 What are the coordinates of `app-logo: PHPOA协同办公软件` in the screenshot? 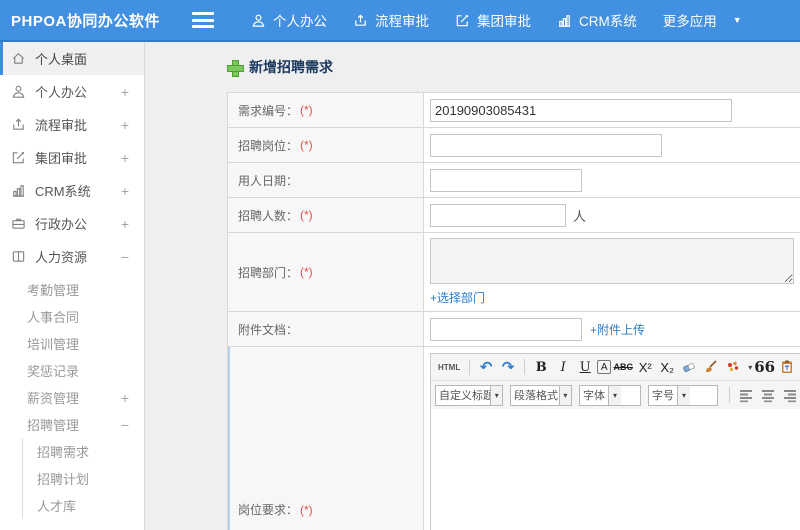 It's located at (85, 21).